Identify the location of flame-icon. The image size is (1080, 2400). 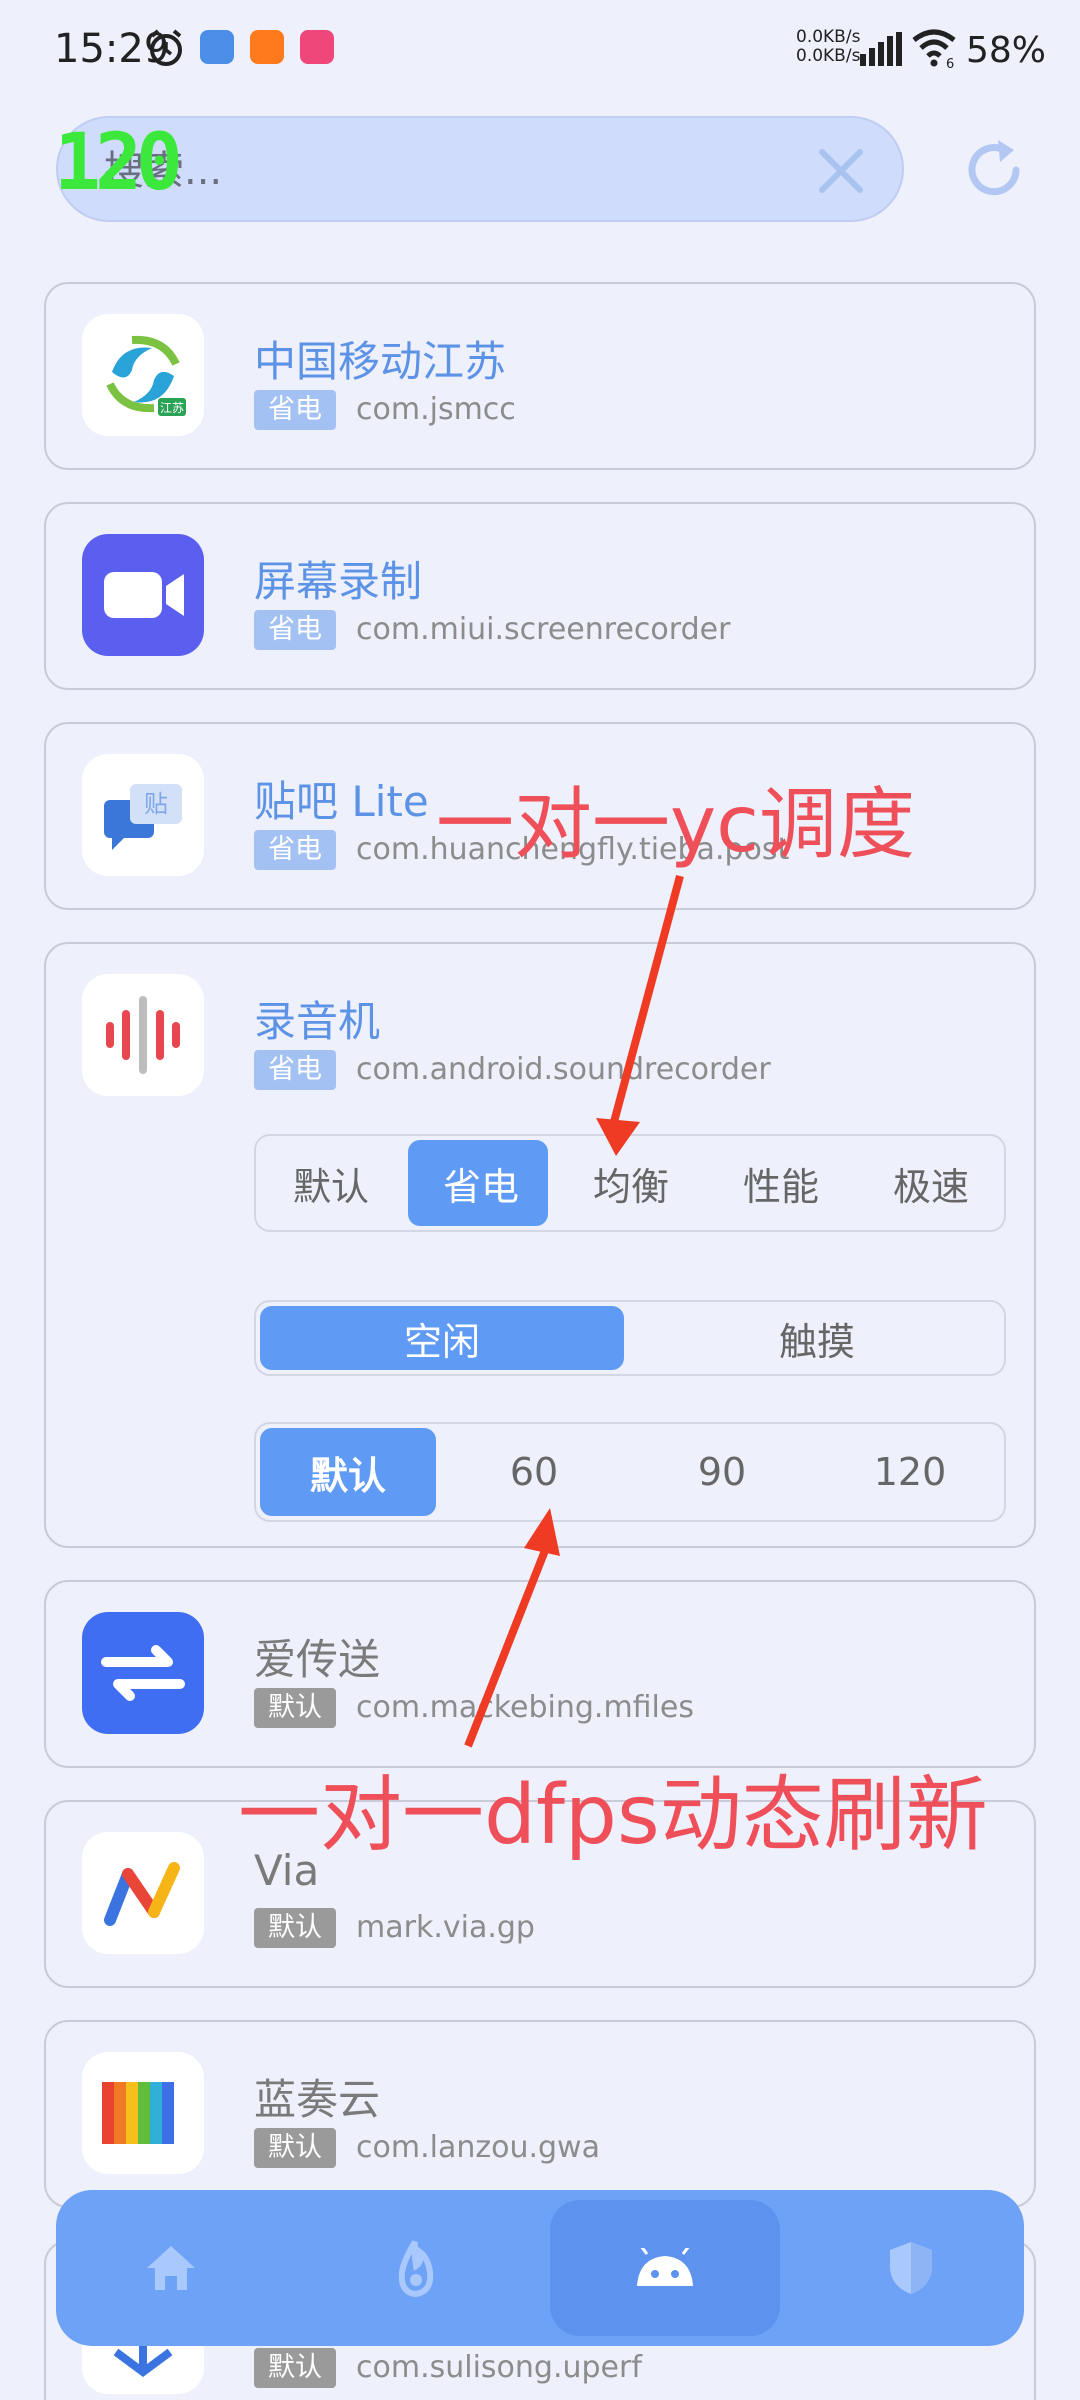
(416, 2269).